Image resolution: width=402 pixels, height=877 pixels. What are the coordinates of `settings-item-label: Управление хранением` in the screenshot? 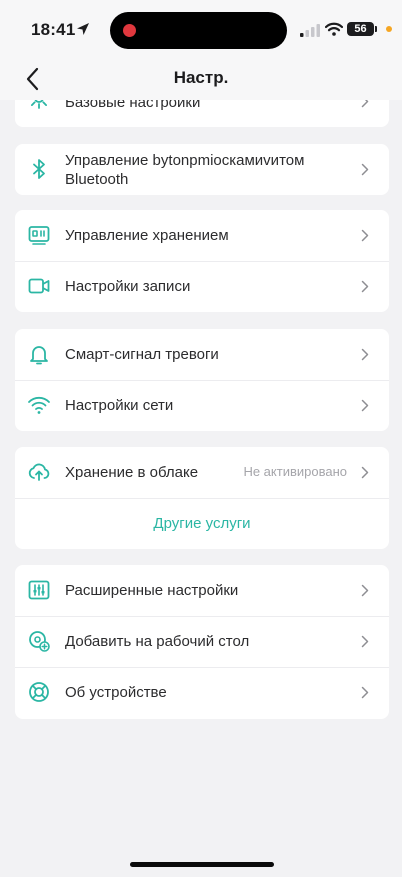 It's located at (147, 235).